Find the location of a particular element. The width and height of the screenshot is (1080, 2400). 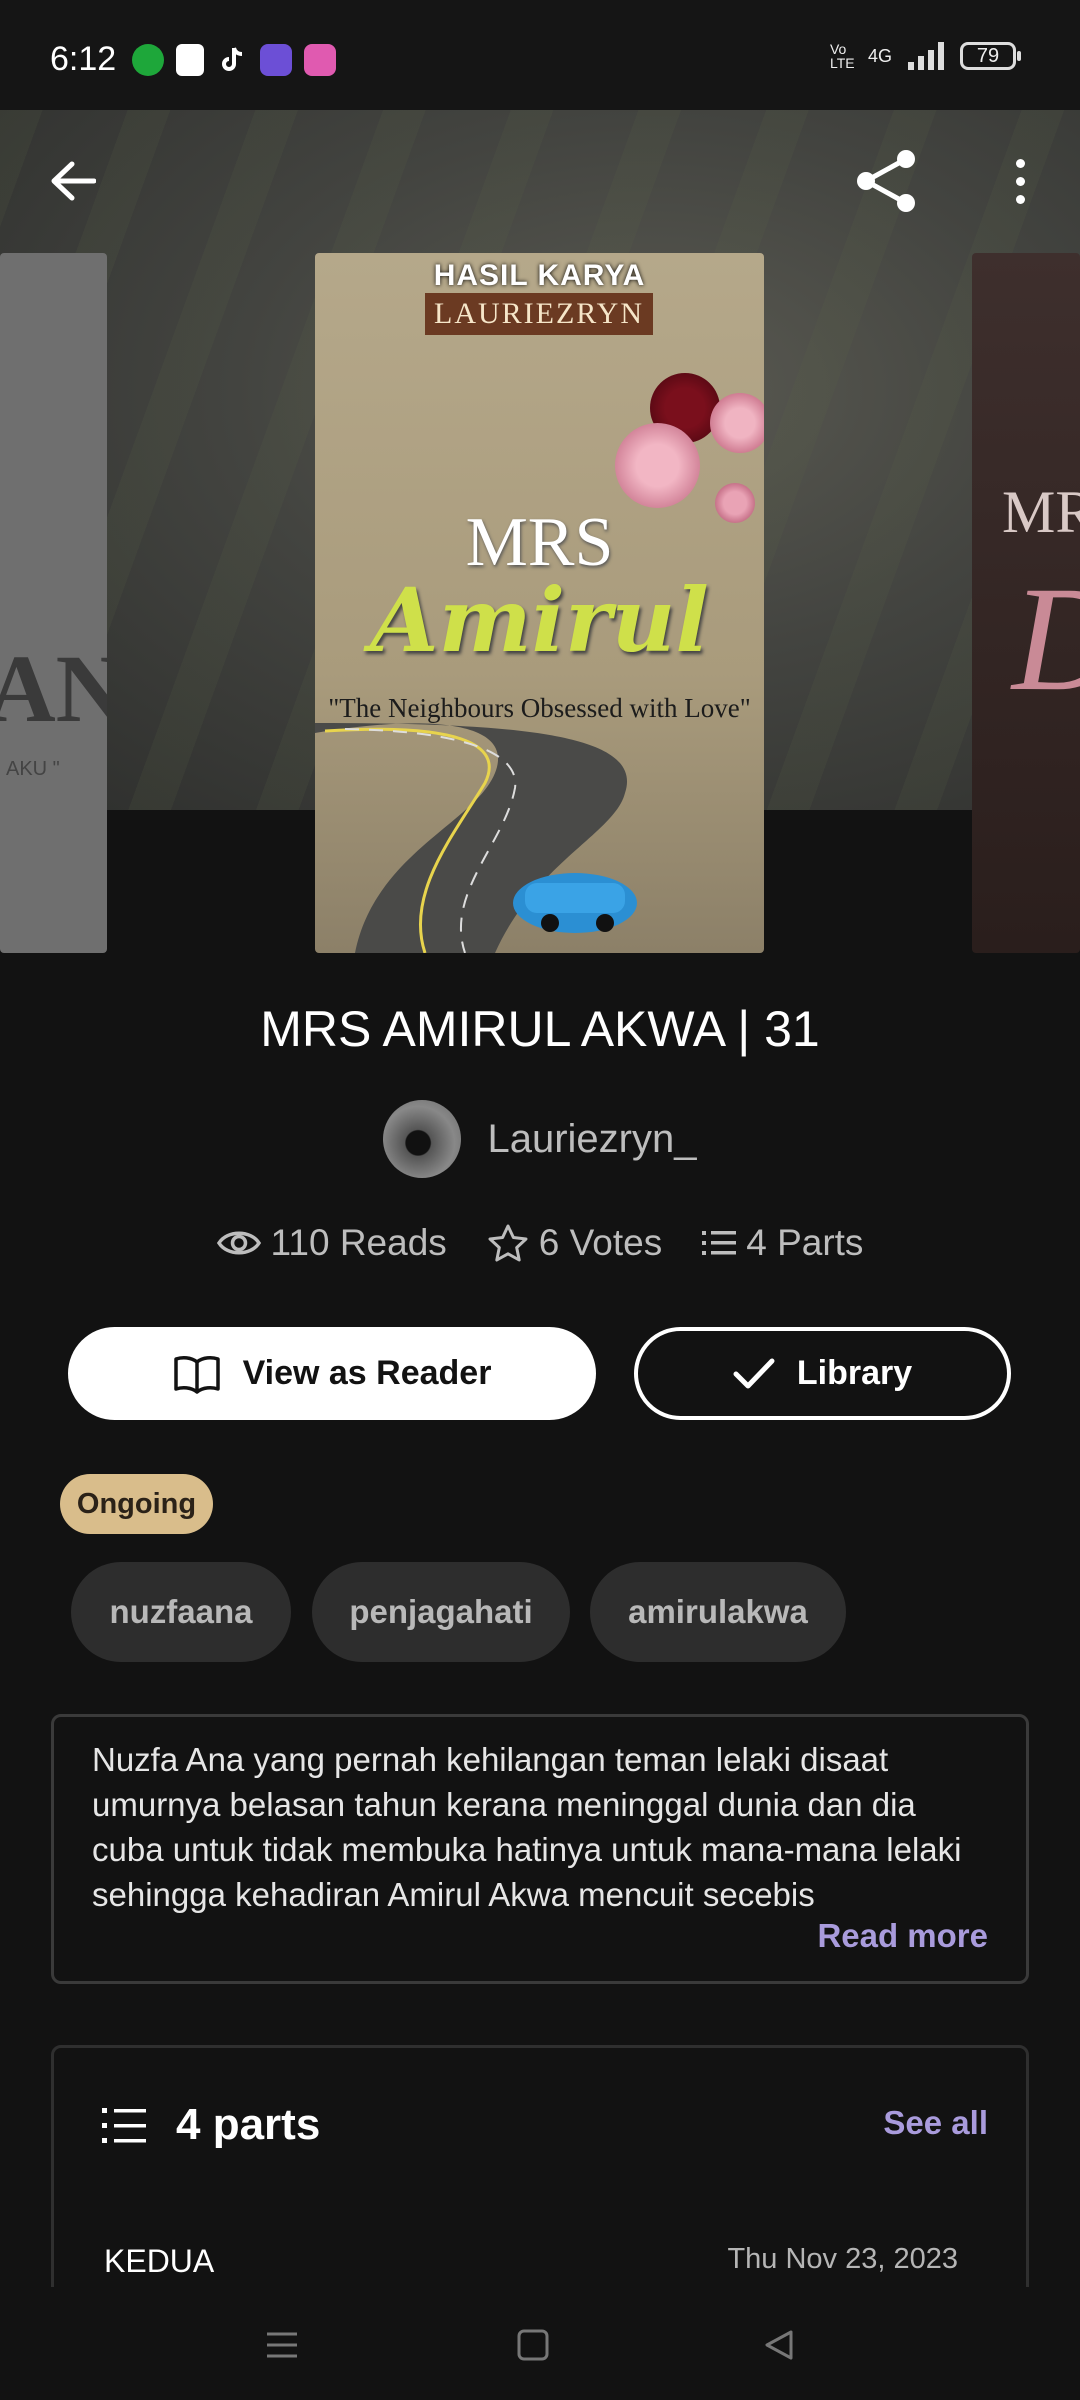

cover-previous: AN AKU " is located at coordinates (53, 603).